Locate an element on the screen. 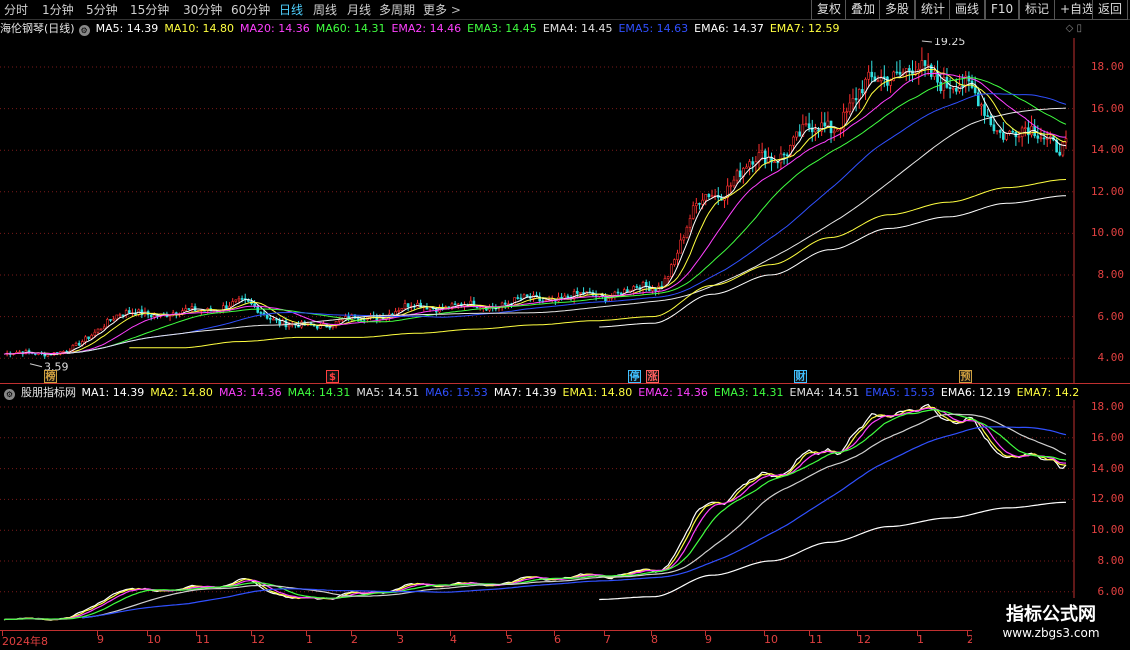 The height and width of the screenshot is (650, 1130). toolbar-button: 复权 is located at coordinates (829, 10).